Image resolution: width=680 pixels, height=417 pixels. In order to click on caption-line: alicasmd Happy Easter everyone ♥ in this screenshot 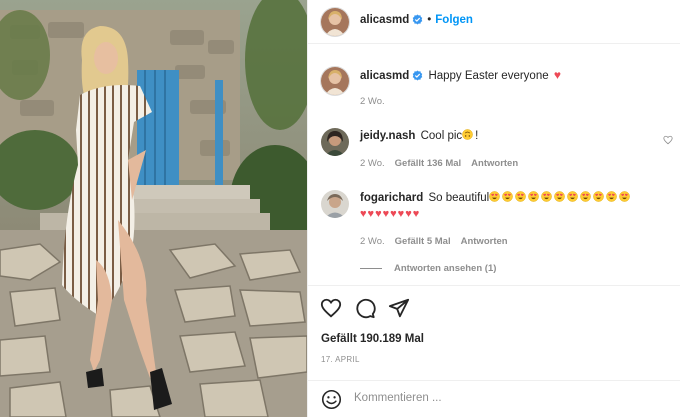, I will do `click(460, 76)`.